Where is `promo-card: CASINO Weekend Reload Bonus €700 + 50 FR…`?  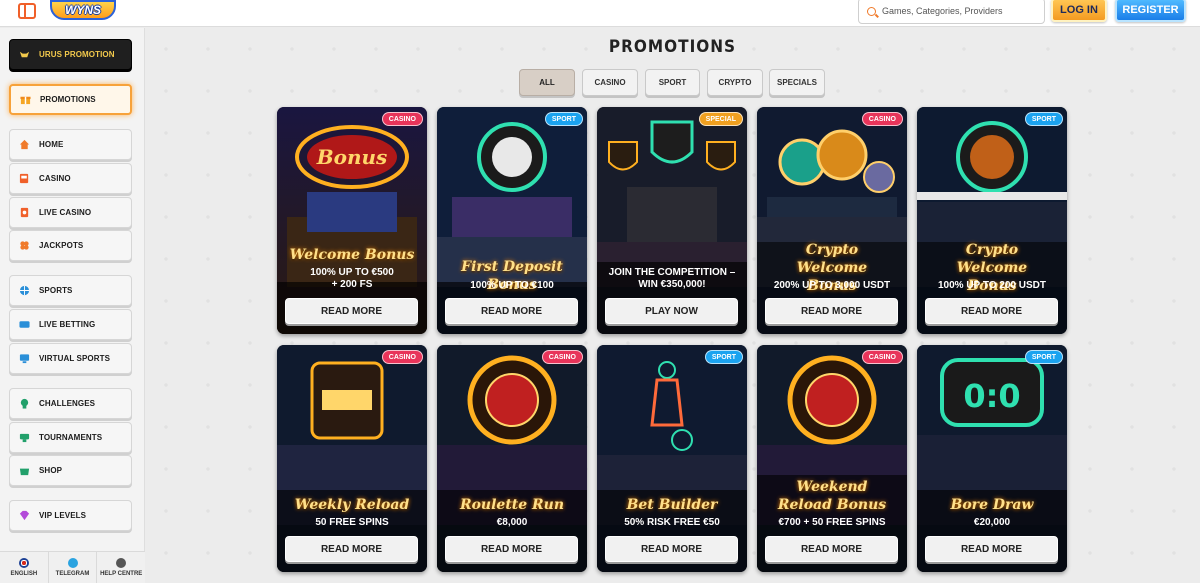 promo-card: CASINO Weekend Reload Bonus €700 + 50 FR… is located at coordinates (832, 458).